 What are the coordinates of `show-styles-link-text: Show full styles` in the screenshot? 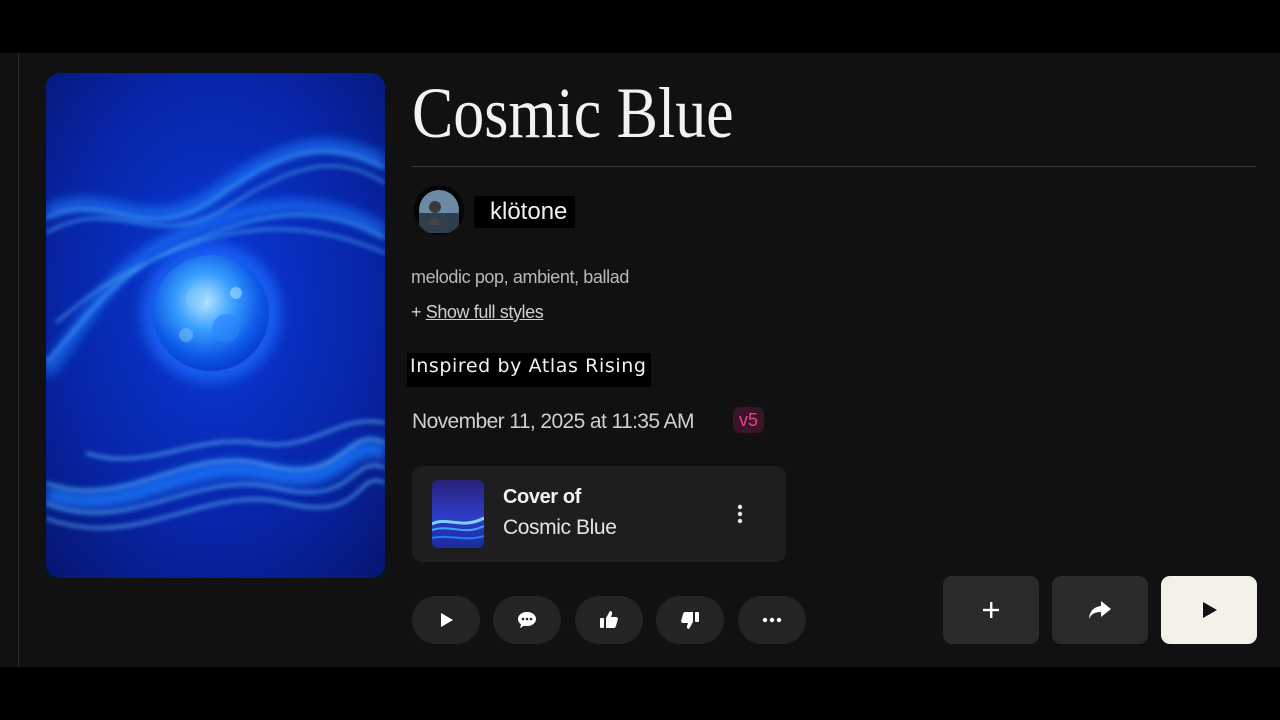 It's located at (485, 312).